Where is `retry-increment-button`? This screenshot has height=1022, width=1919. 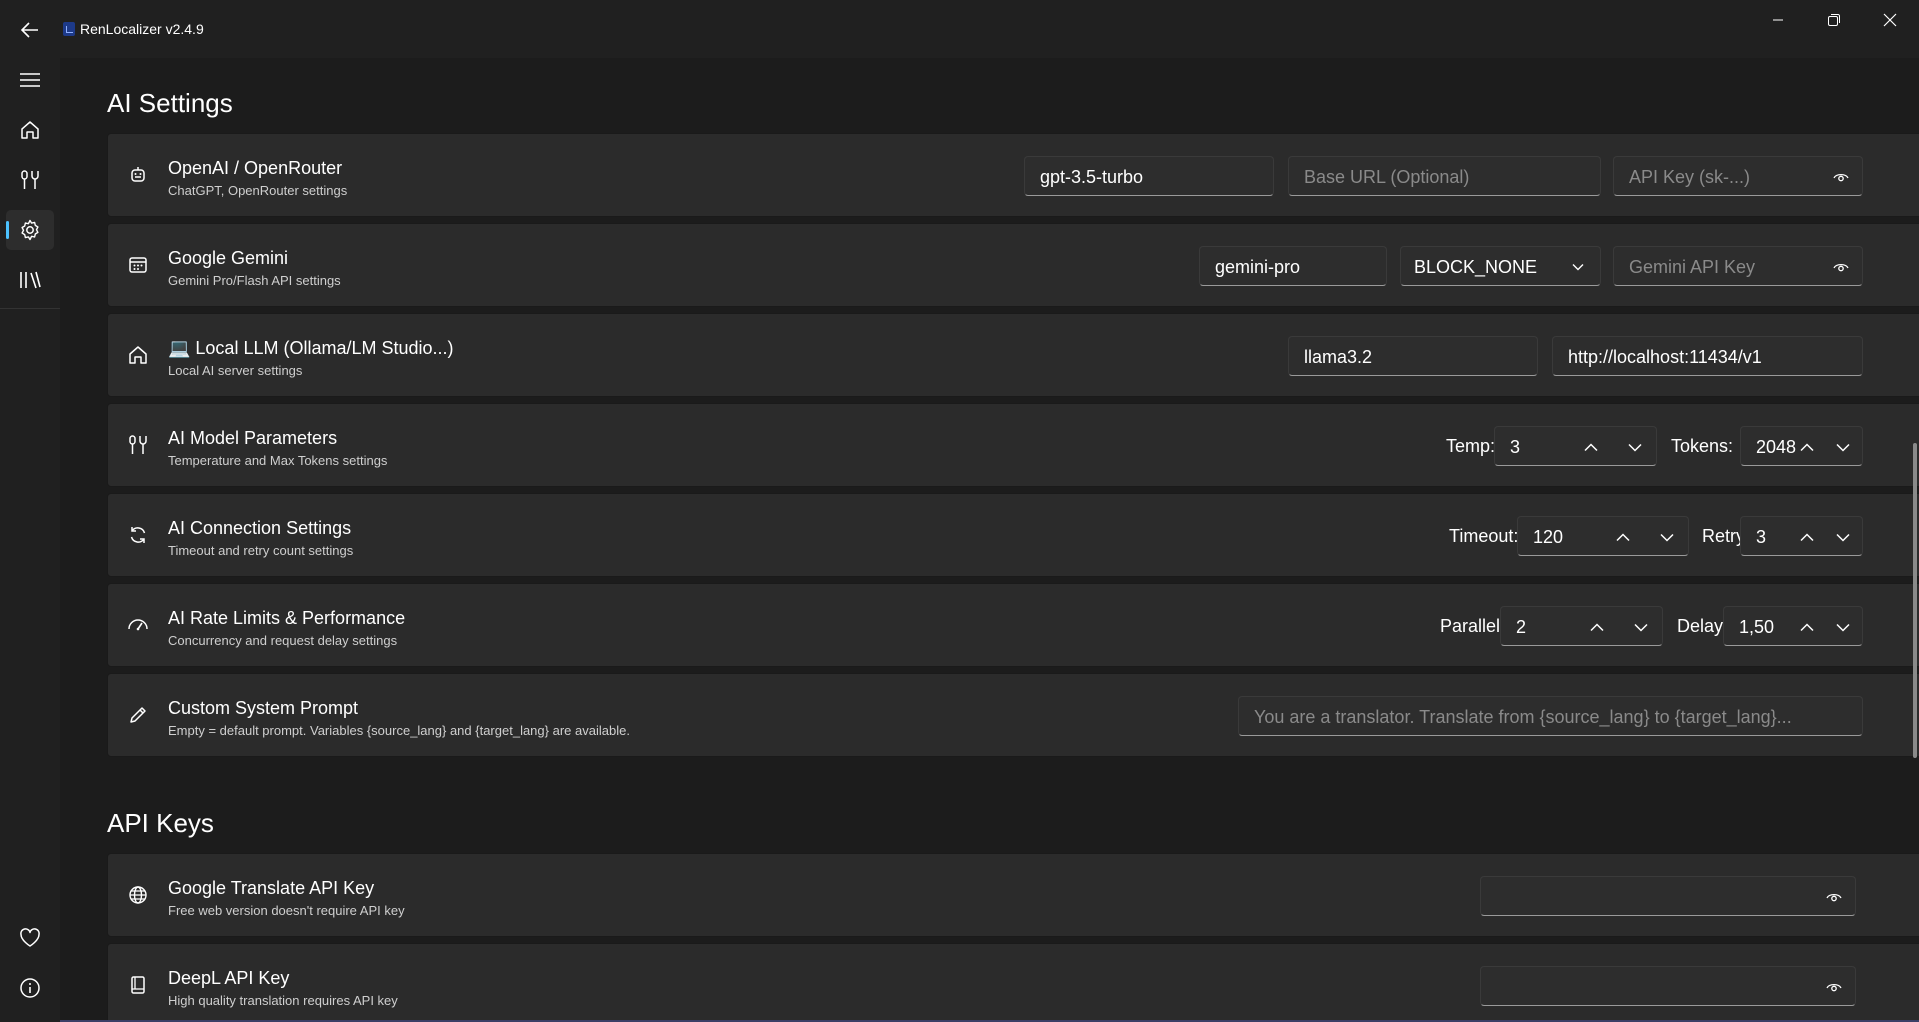
retry-increment-button is located at coordinates (1807, 537).